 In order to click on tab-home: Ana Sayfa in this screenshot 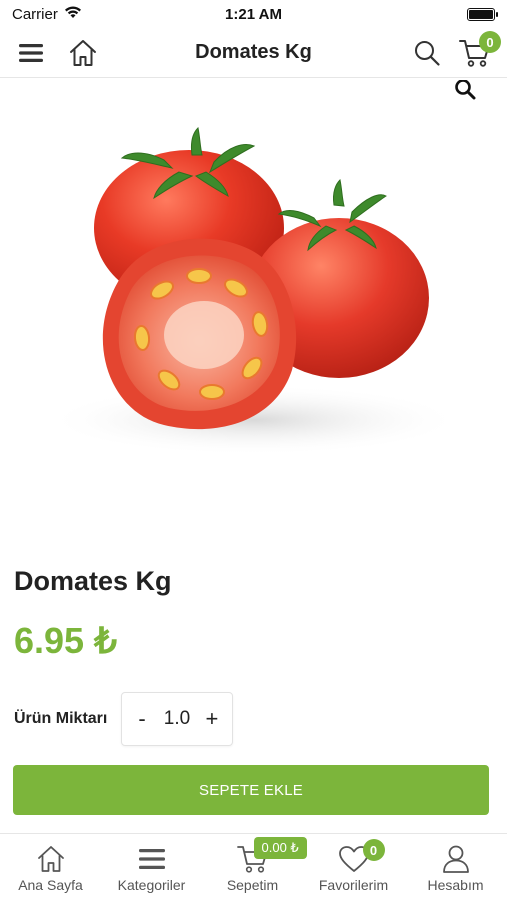, I will do `click(50, 867)`.